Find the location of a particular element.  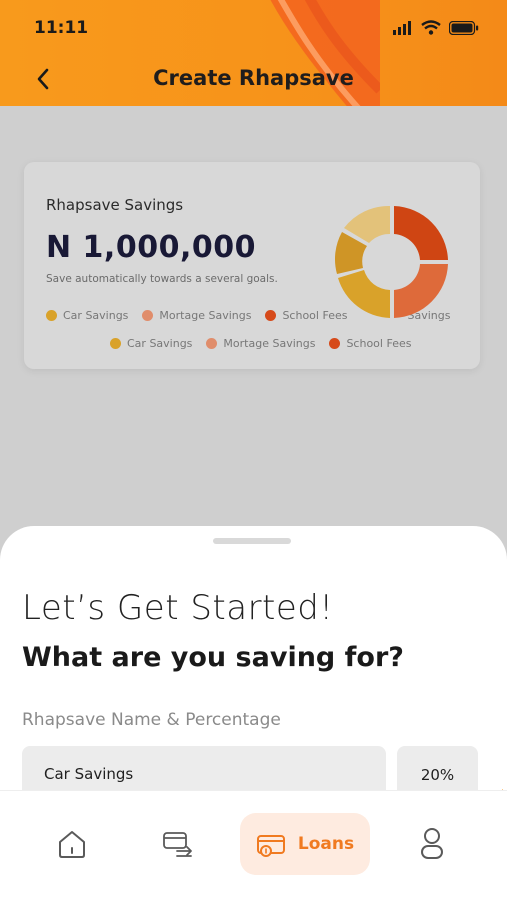

savings-amount: N 1,000,000 is located at coordinates (151, 247).